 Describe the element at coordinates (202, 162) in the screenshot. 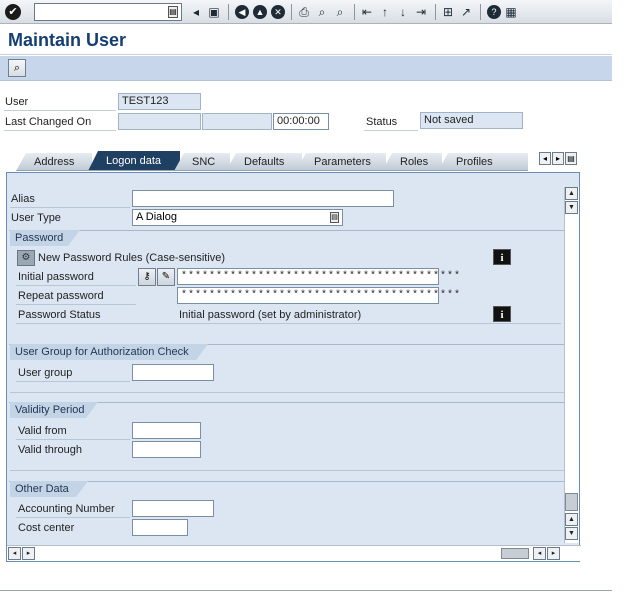

I see `tab-snc: SNC` at that location.